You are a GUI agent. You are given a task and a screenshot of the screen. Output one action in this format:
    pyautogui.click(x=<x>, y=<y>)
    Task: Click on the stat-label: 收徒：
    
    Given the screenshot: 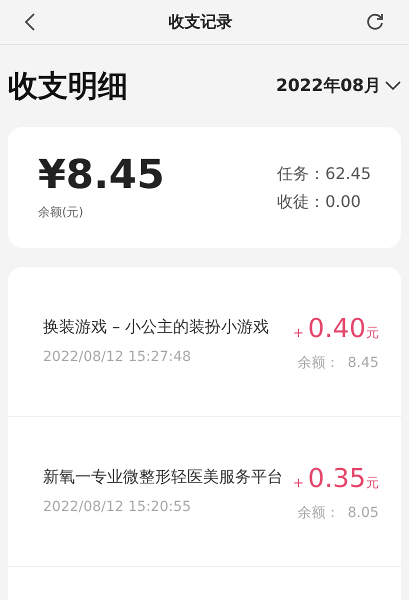 What is the action you would take?
    pyautogui.click(x=301, y=201)
    